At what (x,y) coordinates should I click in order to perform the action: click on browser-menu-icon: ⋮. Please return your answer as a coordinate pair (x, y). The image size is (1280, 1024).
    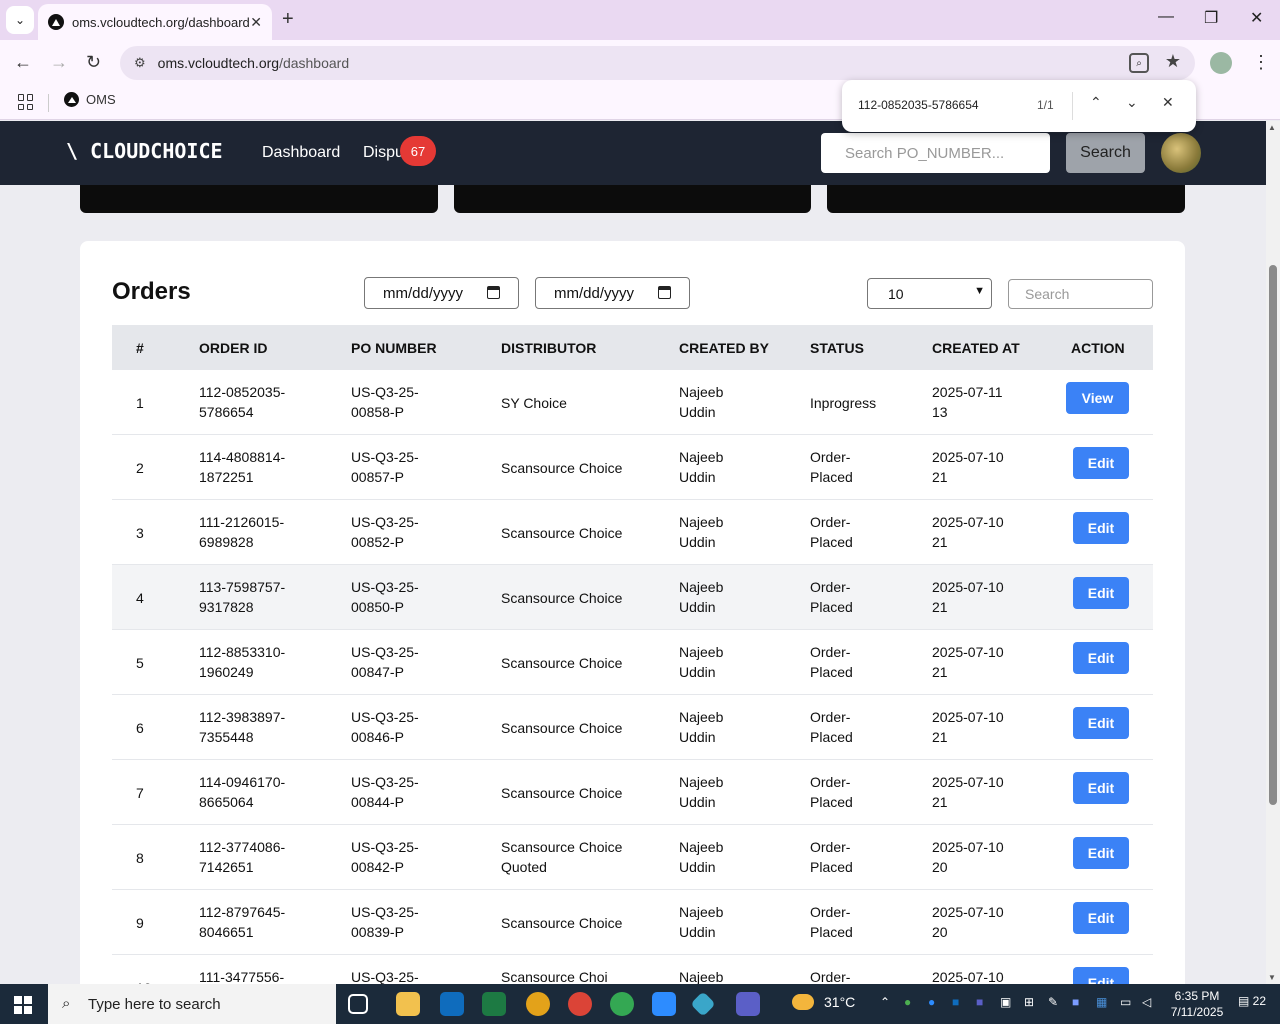
    Looking at the image, I should click on (1261, 62).